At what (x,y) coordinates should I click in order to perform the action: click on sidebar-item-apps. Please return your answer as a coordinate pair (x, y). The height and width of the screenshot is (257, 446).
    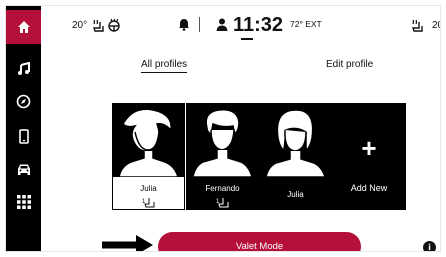
    Looking at the image, I should click on (23, 202).